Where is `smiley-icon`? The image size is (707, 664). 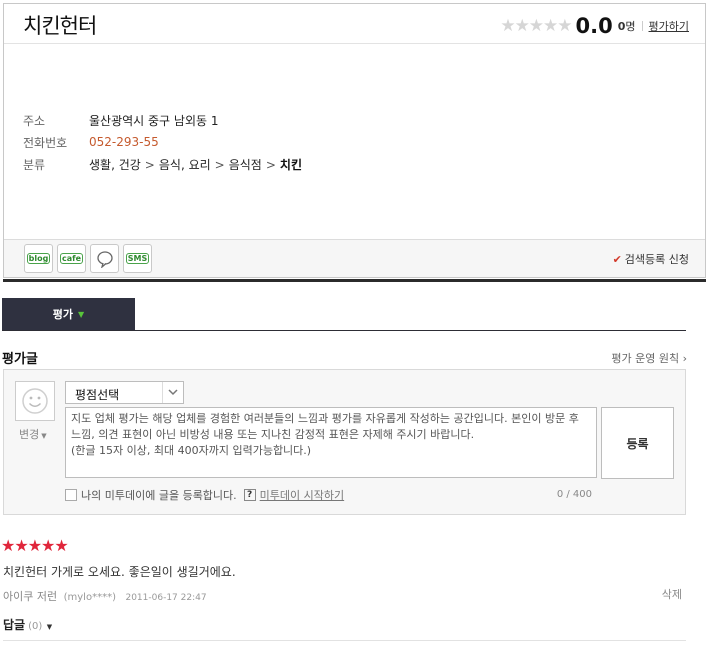 smiley-icon is located at coordinates (35, 401).